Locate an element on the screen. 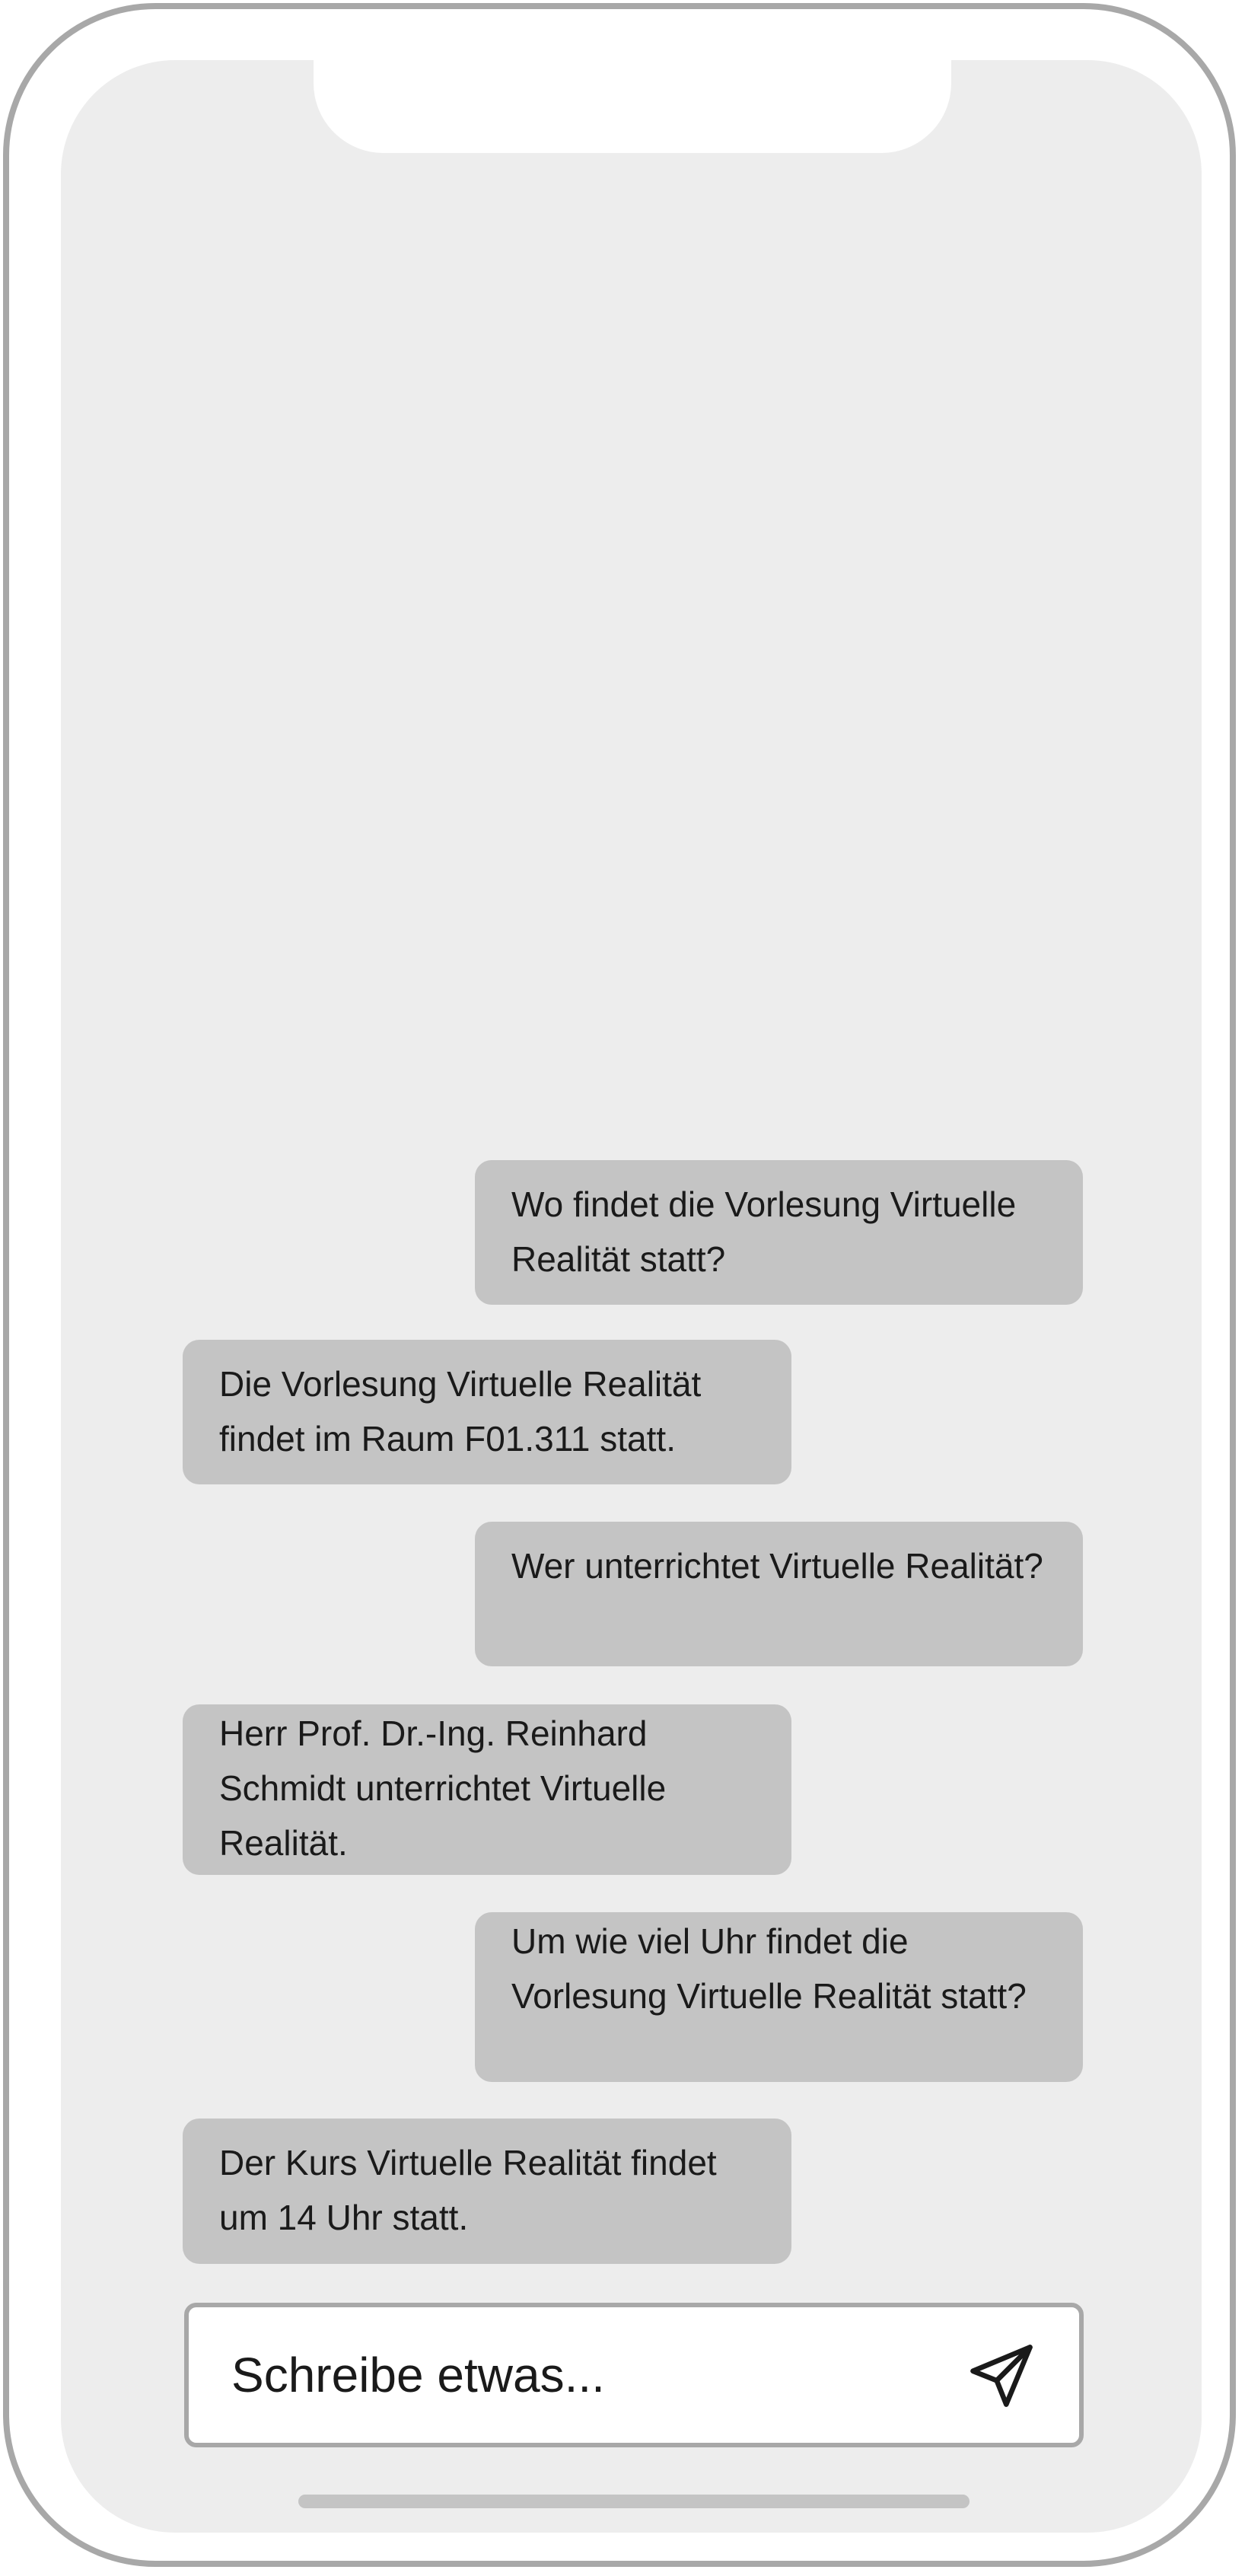 The height and width of the screenshot is (2576, 1245). message-text: Wer unterrichtet Virtuelle Realität? is located at coordinates (777, 1566).